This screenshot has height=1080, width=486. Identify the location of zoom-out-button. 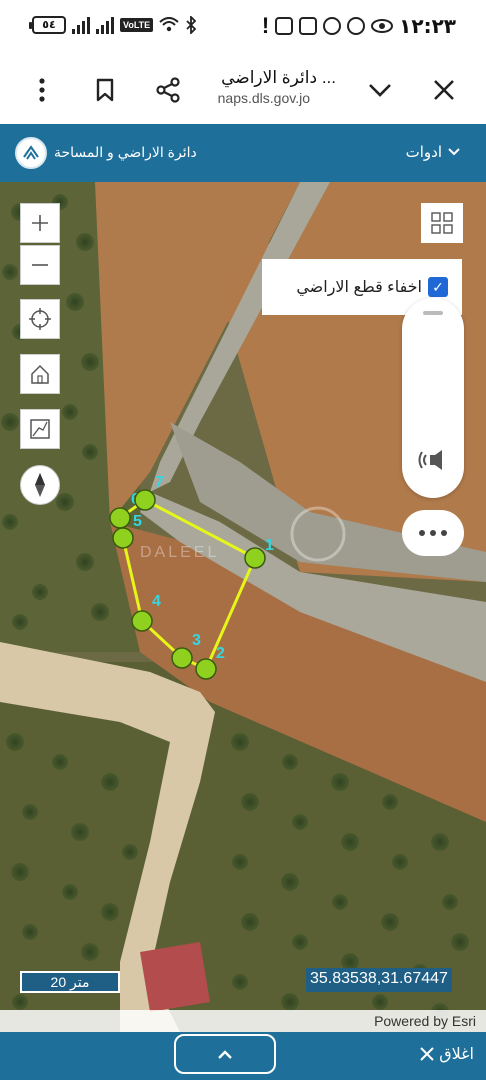
(40, 265).